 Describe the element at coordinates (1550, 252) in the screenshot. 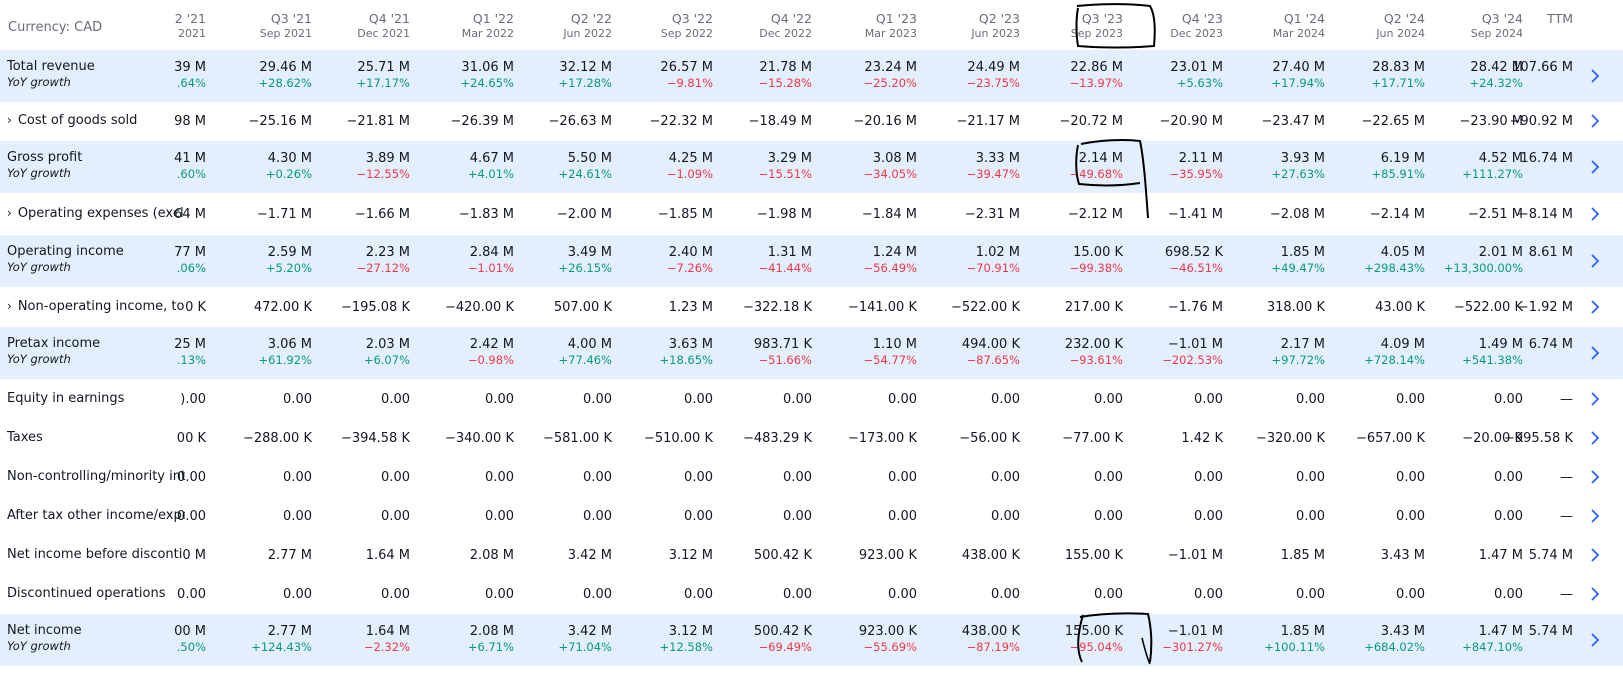

I see `cell-value: 8.61 M` at that location.